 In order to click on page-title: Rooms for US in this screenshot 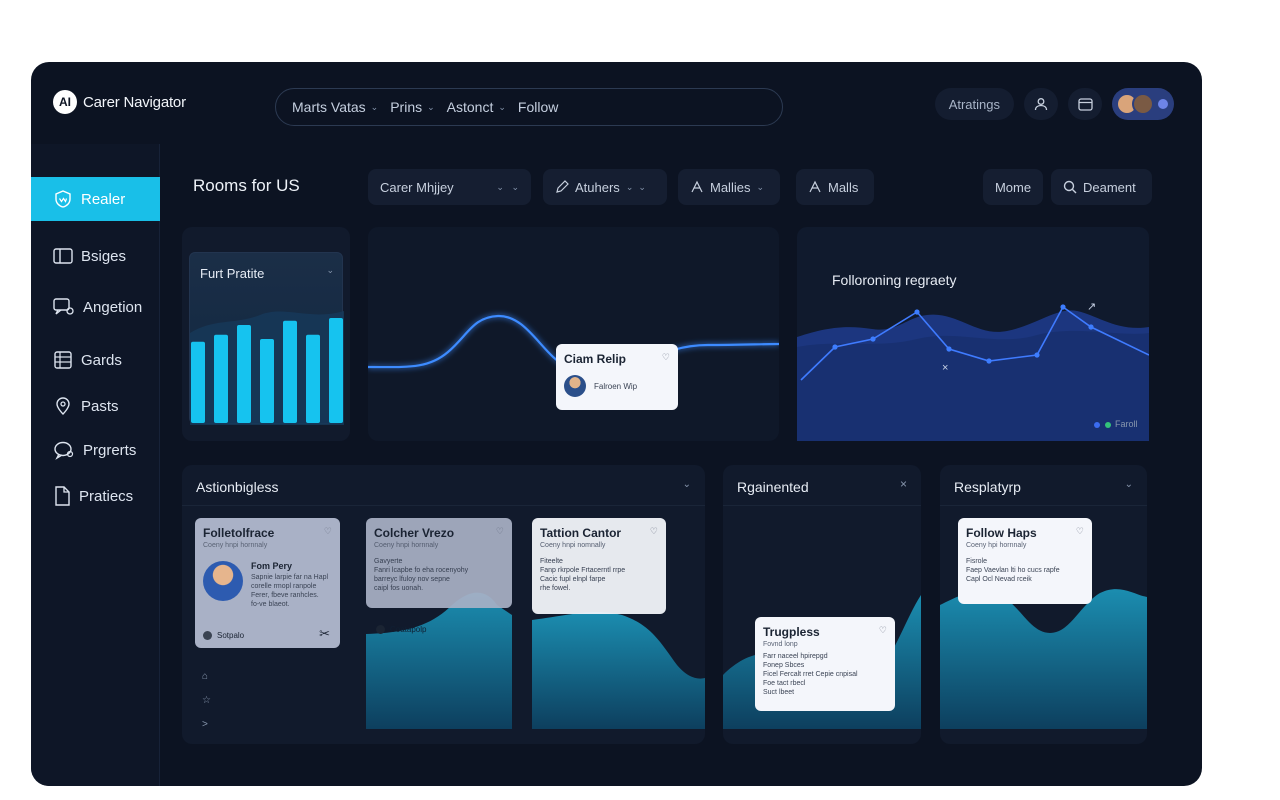, I will do `click(246, 185)`.